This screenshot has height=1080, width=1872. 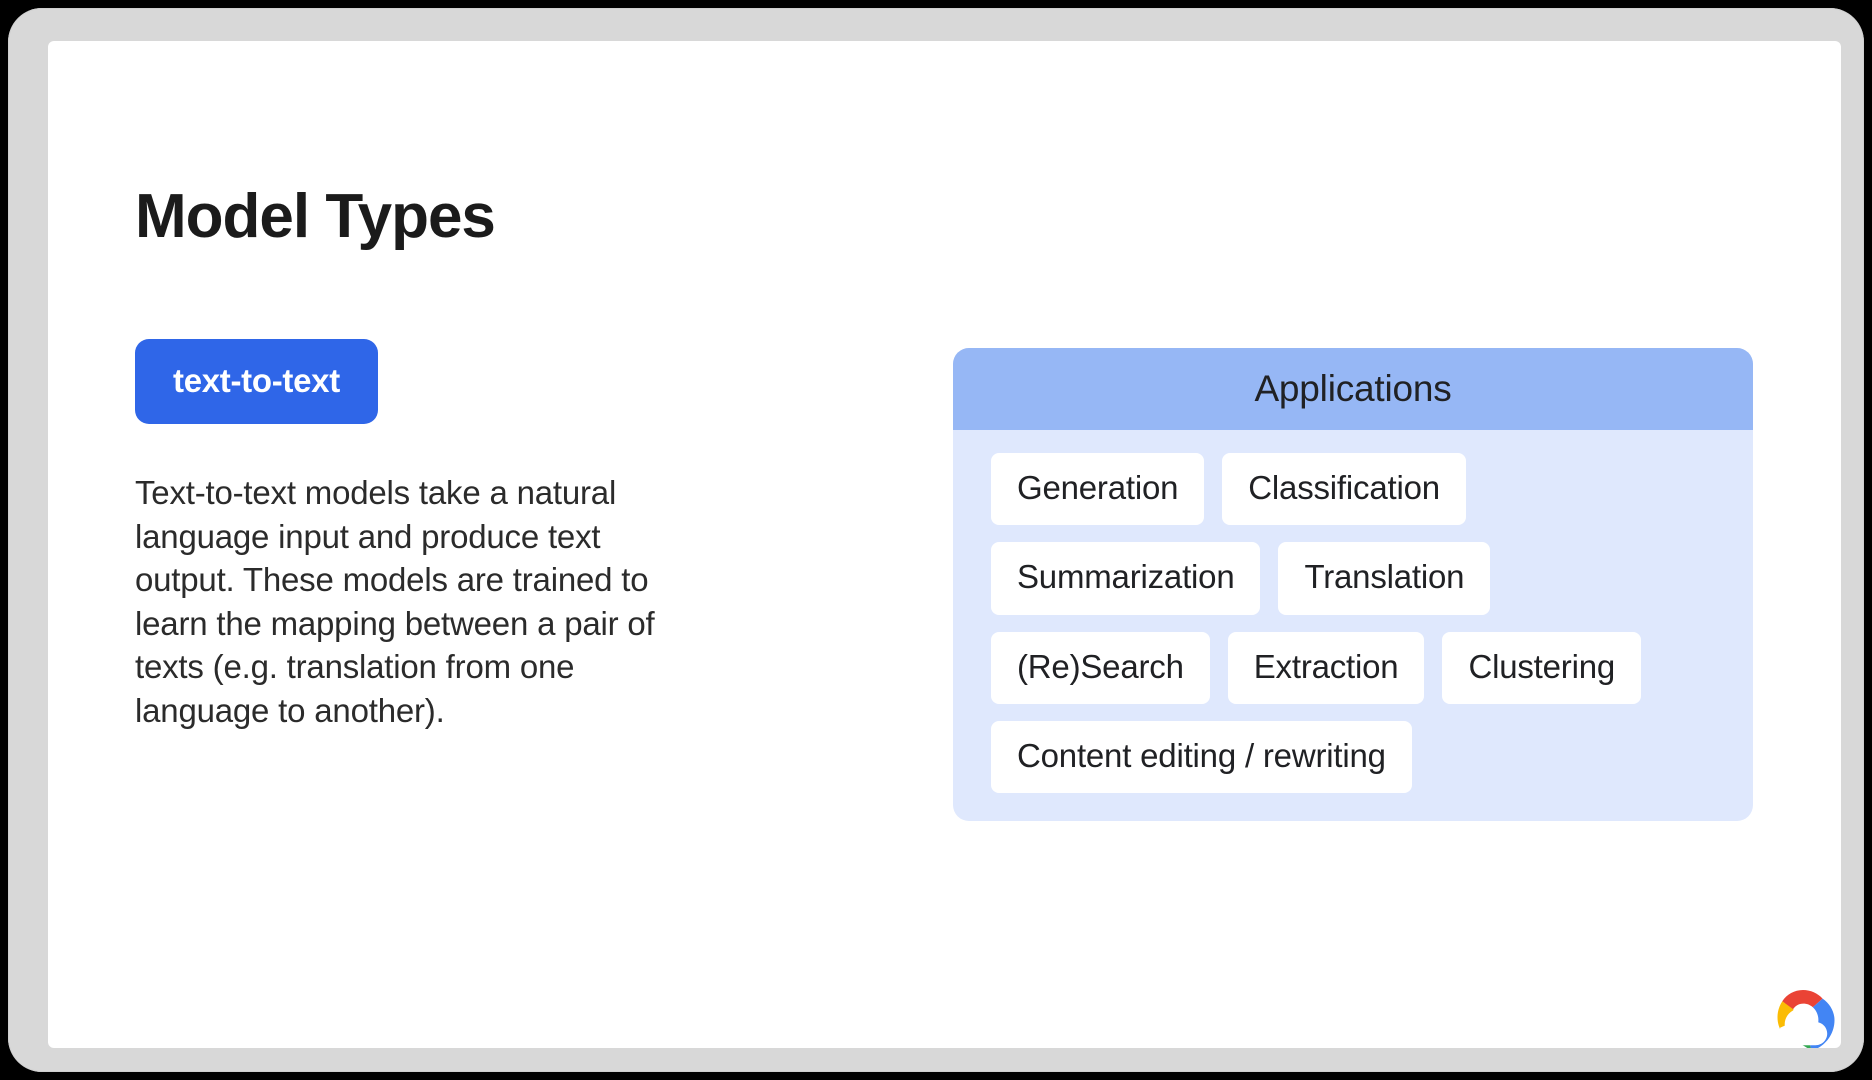 I want to click on application-chip: Classification, so click(x=1344, y=489).